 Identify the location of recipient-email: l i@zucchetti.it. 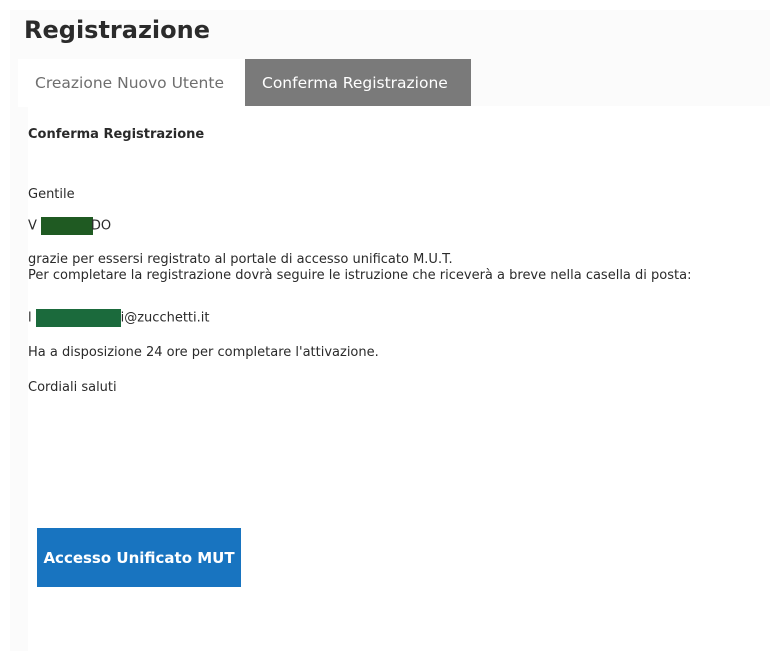
(118, 318).